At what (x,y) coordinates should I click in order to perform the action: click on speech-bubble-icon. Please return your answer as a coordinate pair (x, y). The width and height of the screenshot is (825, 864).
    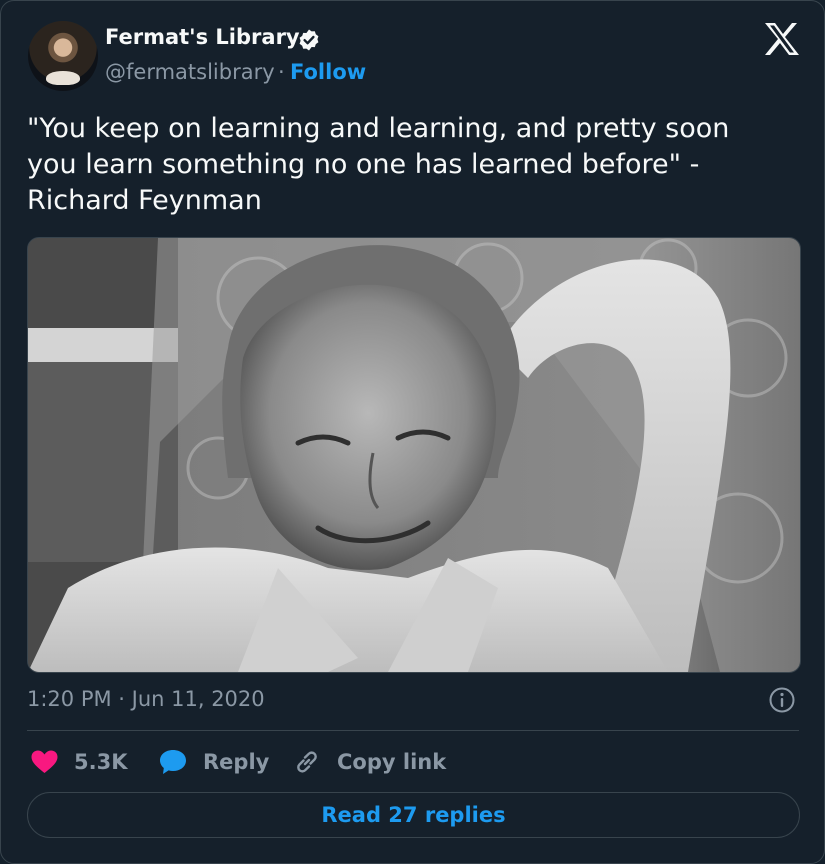
    Looking at the image, I should click on (173, 762).